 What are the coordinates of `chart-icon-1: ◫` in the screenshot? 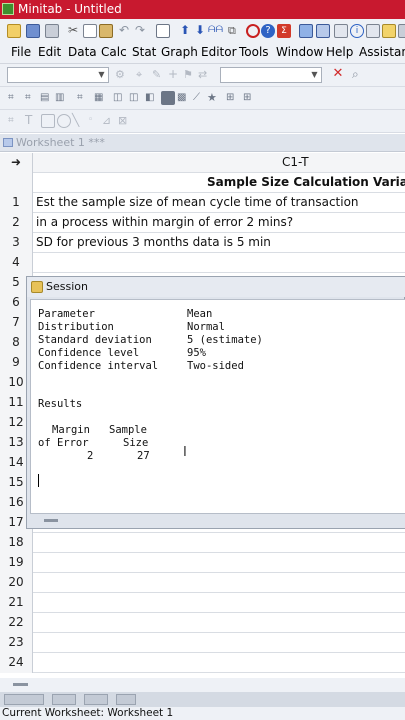 It's located at (120, 98).